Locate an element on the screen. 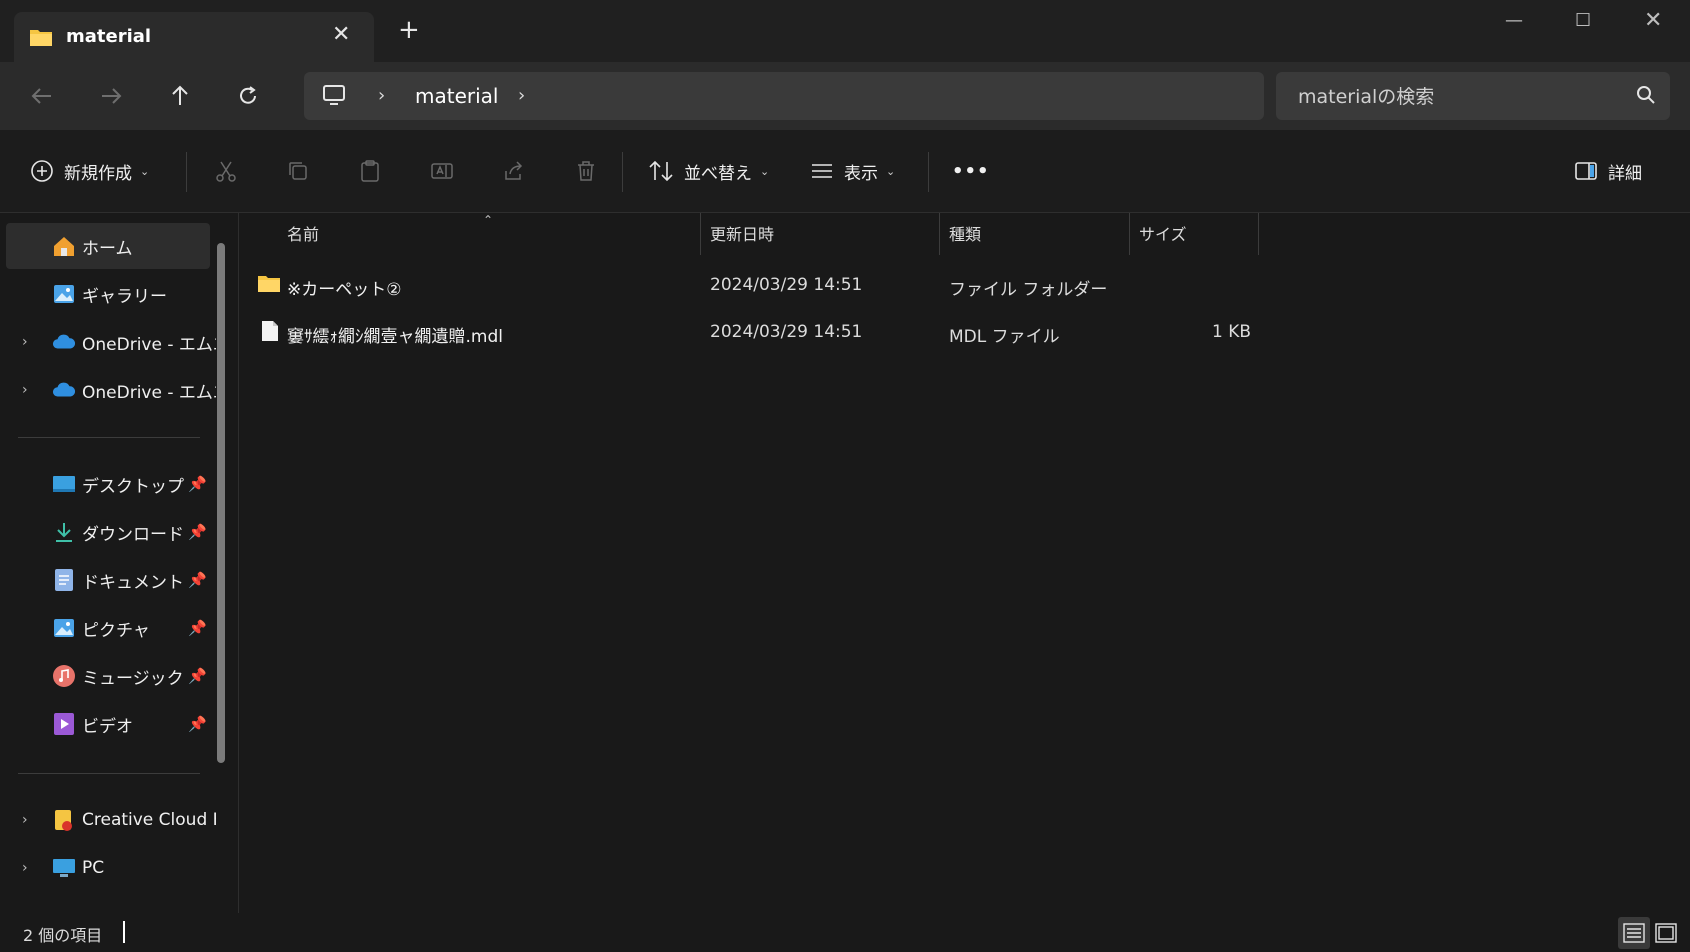  sort-icon is located at coordinates (661, 171).